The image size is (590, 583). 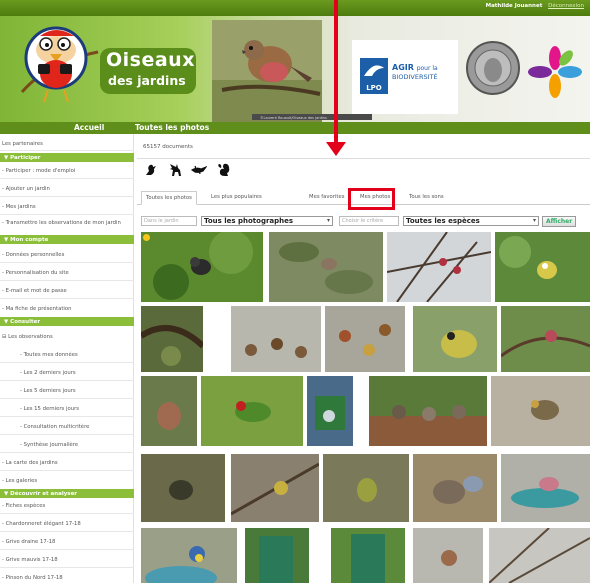 What do you see at coordinates (199, 170) in the screenshot?
I see `lizard-silhouette-icon` at bounding box center [199, 170].